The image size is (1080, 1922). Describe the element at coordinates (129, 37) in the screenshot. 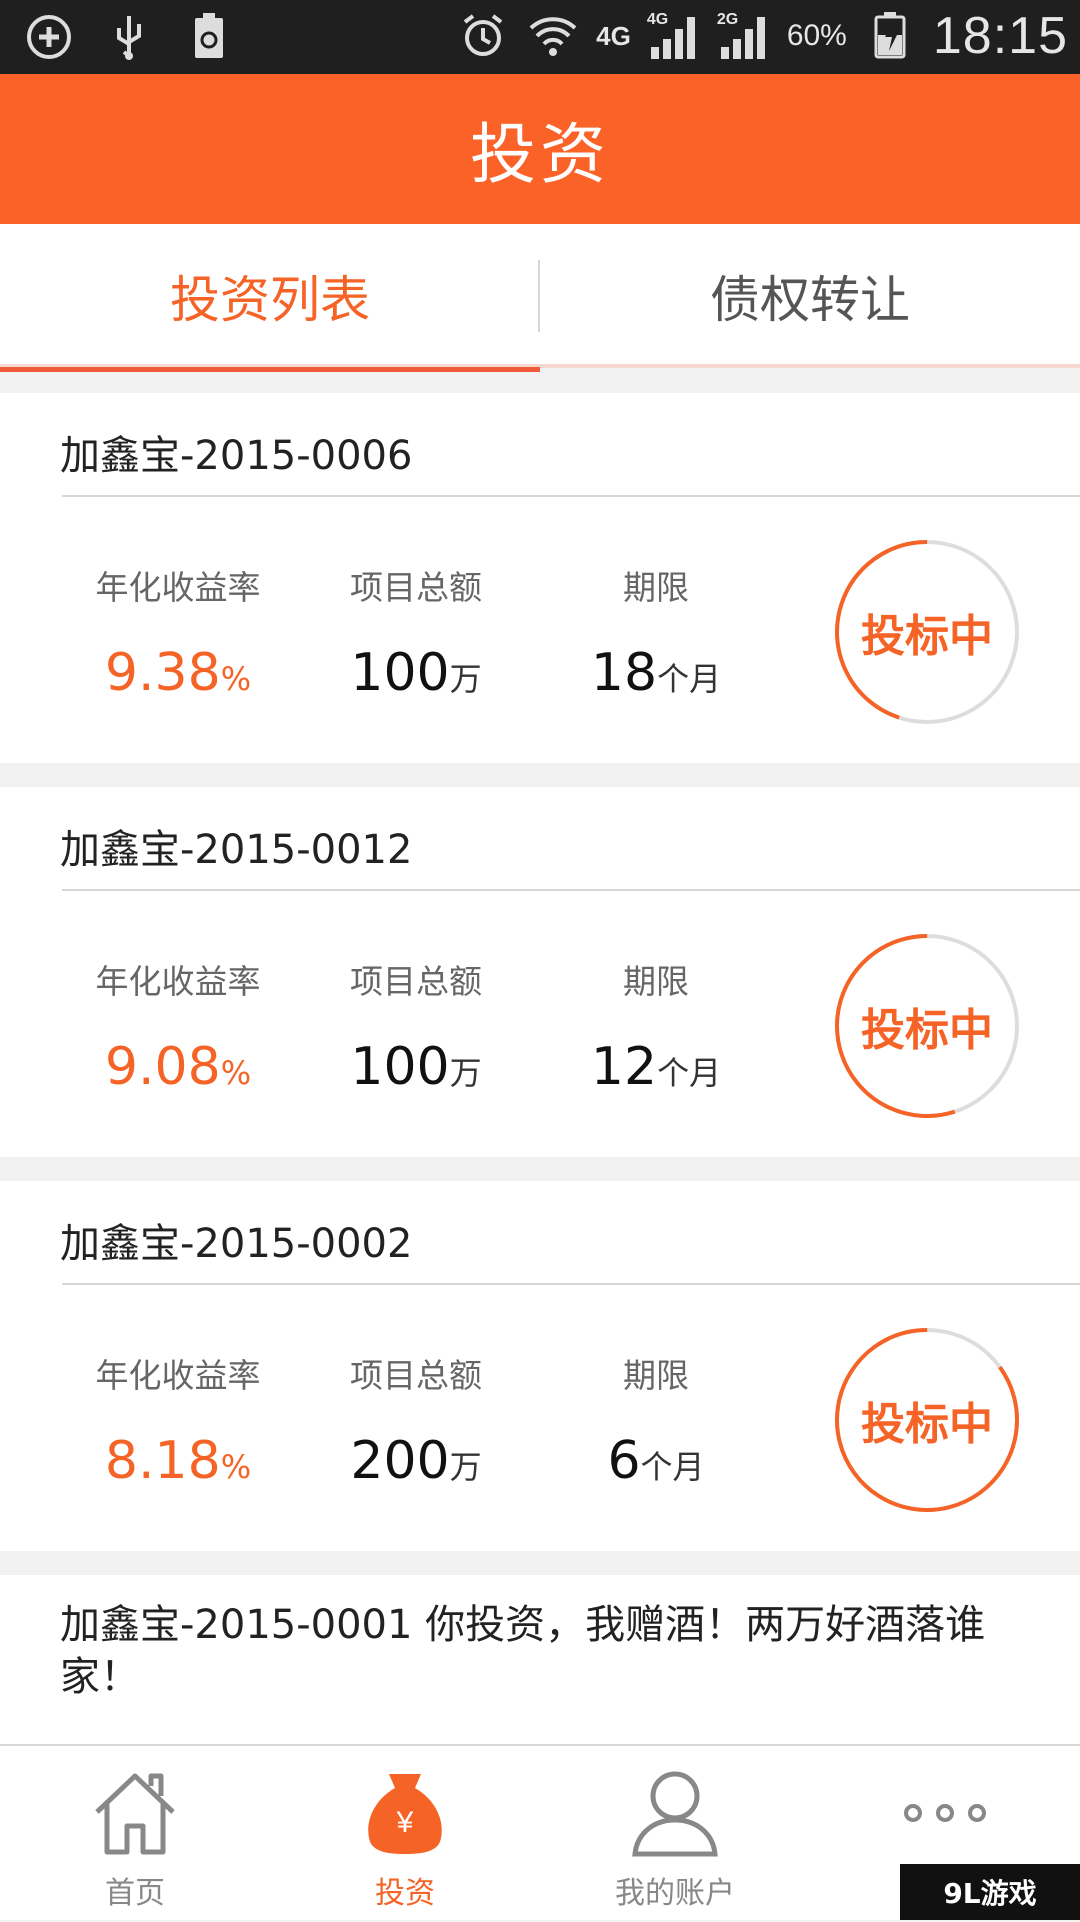

I see `usb-icon` at that location.